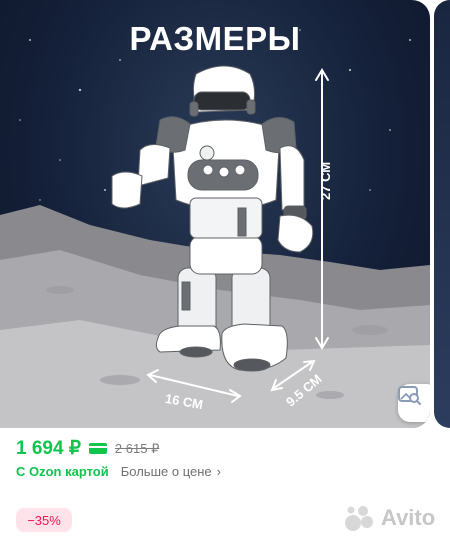  What do you see at coordinates (442, 214) in the screenshot?
I see `next-image-preview` at bounding box center [442, 214].